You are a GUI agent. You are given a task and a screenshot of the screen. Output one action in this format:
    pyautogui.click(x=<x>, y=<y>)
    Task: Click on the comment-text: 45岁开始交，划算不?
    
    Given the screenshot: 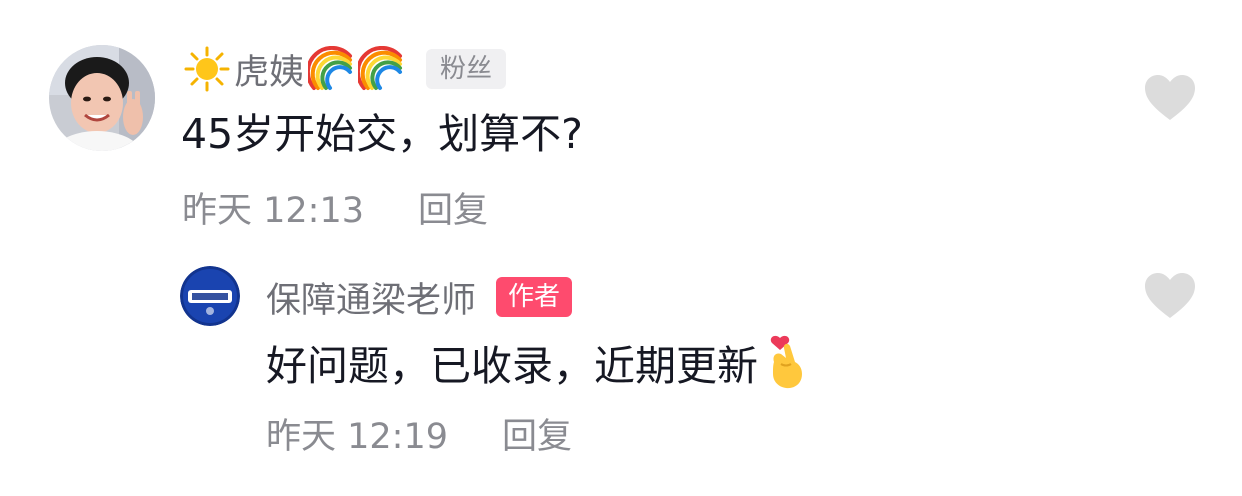 What is the action you would take?
    pyautogui.click(x=382, y=134)
    